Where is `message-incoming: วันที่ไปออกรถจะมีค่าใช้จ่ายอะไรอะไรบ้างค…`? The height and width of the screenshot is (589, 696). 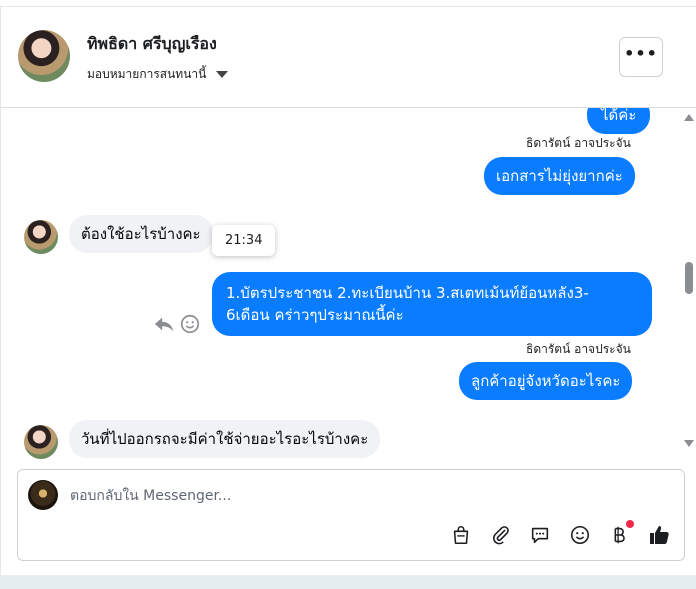 message-incoming: วันที่ไปออกรถจะมีค่าใช้จ่ายอะไรอะไรบ้างค… is located at coordinates (225, 439).